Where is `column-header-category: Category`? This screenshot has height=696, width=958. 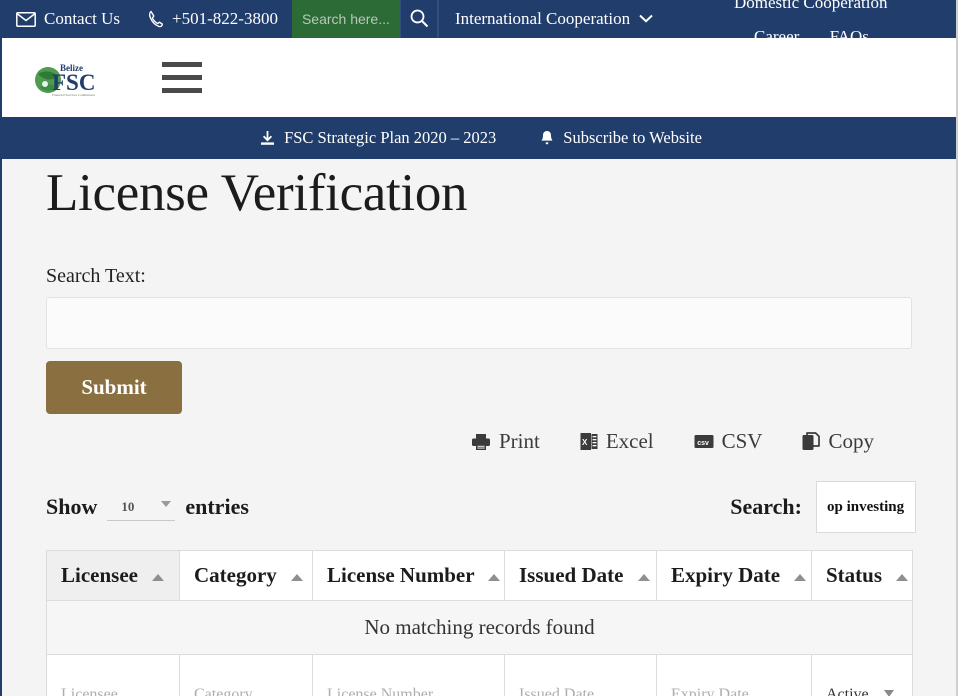
column-header-category: Category is located at coordinates (246, 575).